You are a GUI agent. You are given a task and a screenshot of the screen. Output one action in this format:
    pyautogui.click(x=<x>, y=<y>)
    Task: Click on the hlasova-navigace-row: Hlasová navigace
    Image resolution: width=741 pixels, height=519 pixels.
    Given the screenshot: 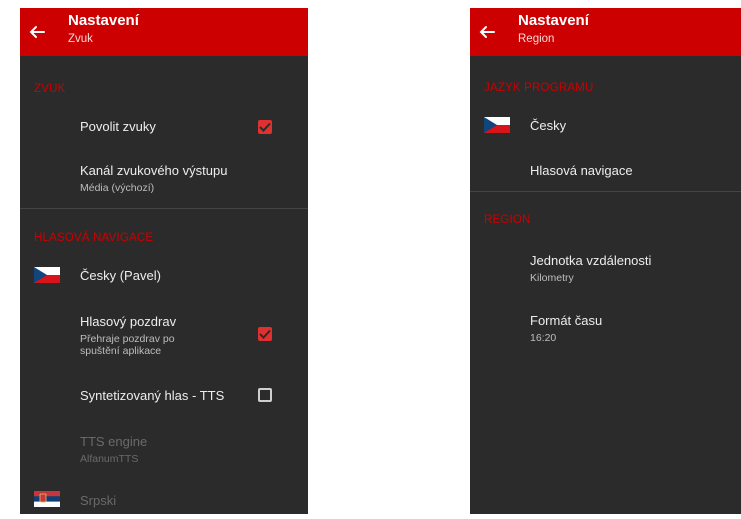 What is the action you would take?
    pyautogui.click(x=605, y=171)
    